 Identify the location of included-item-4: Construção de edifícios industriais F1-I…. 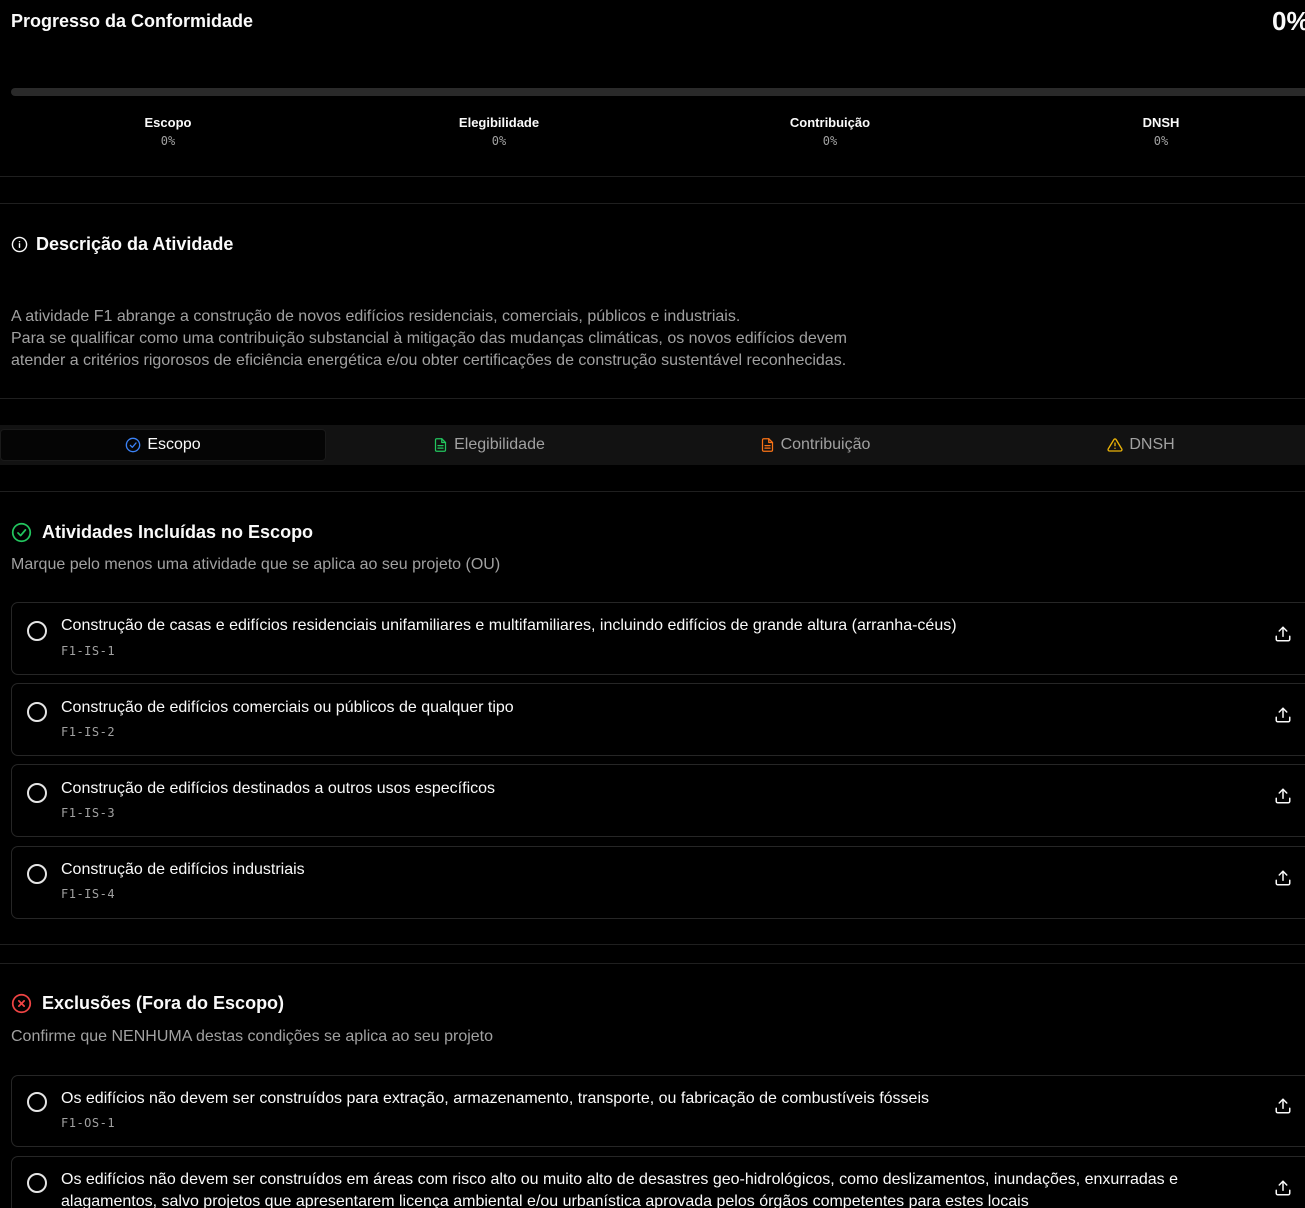
(658, 882).